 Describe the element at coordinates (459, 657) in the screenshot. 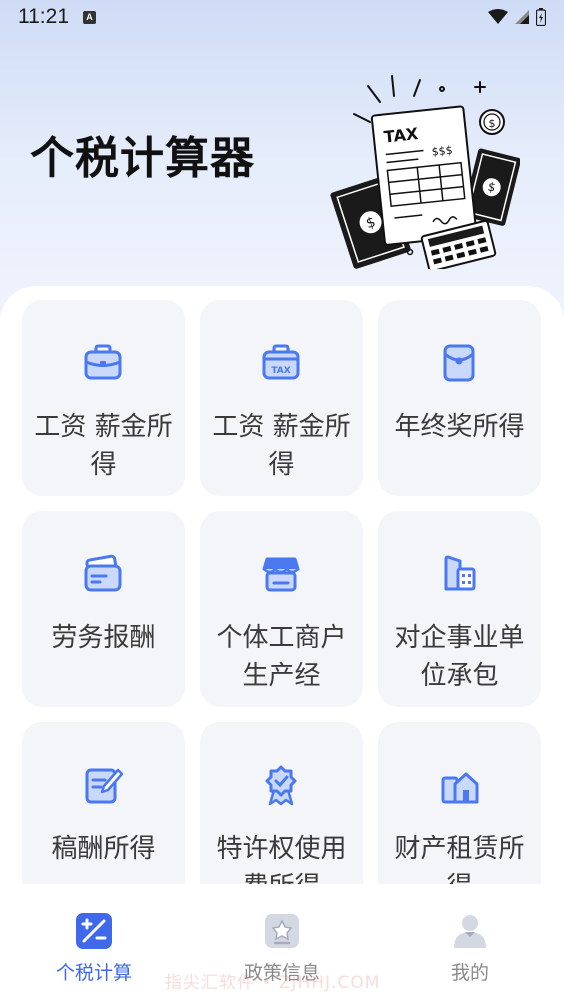

I see `category-label: 对企事业单位承包` at that location.